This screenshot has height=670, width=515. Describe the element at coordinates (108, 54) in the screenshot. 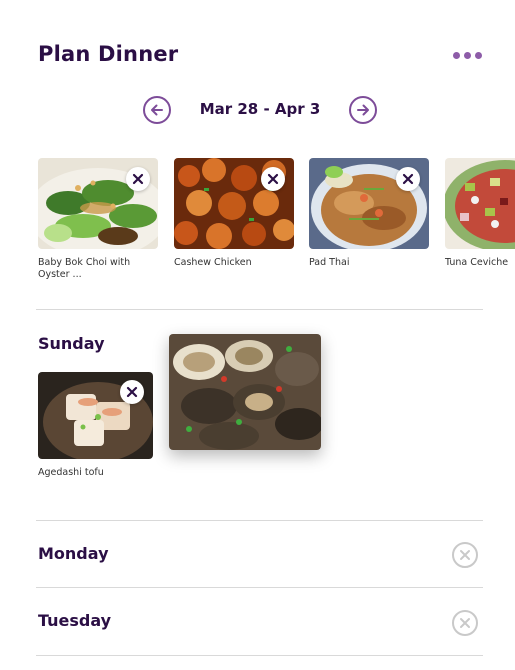

I see `page-title: Plan Dinner` at that location.